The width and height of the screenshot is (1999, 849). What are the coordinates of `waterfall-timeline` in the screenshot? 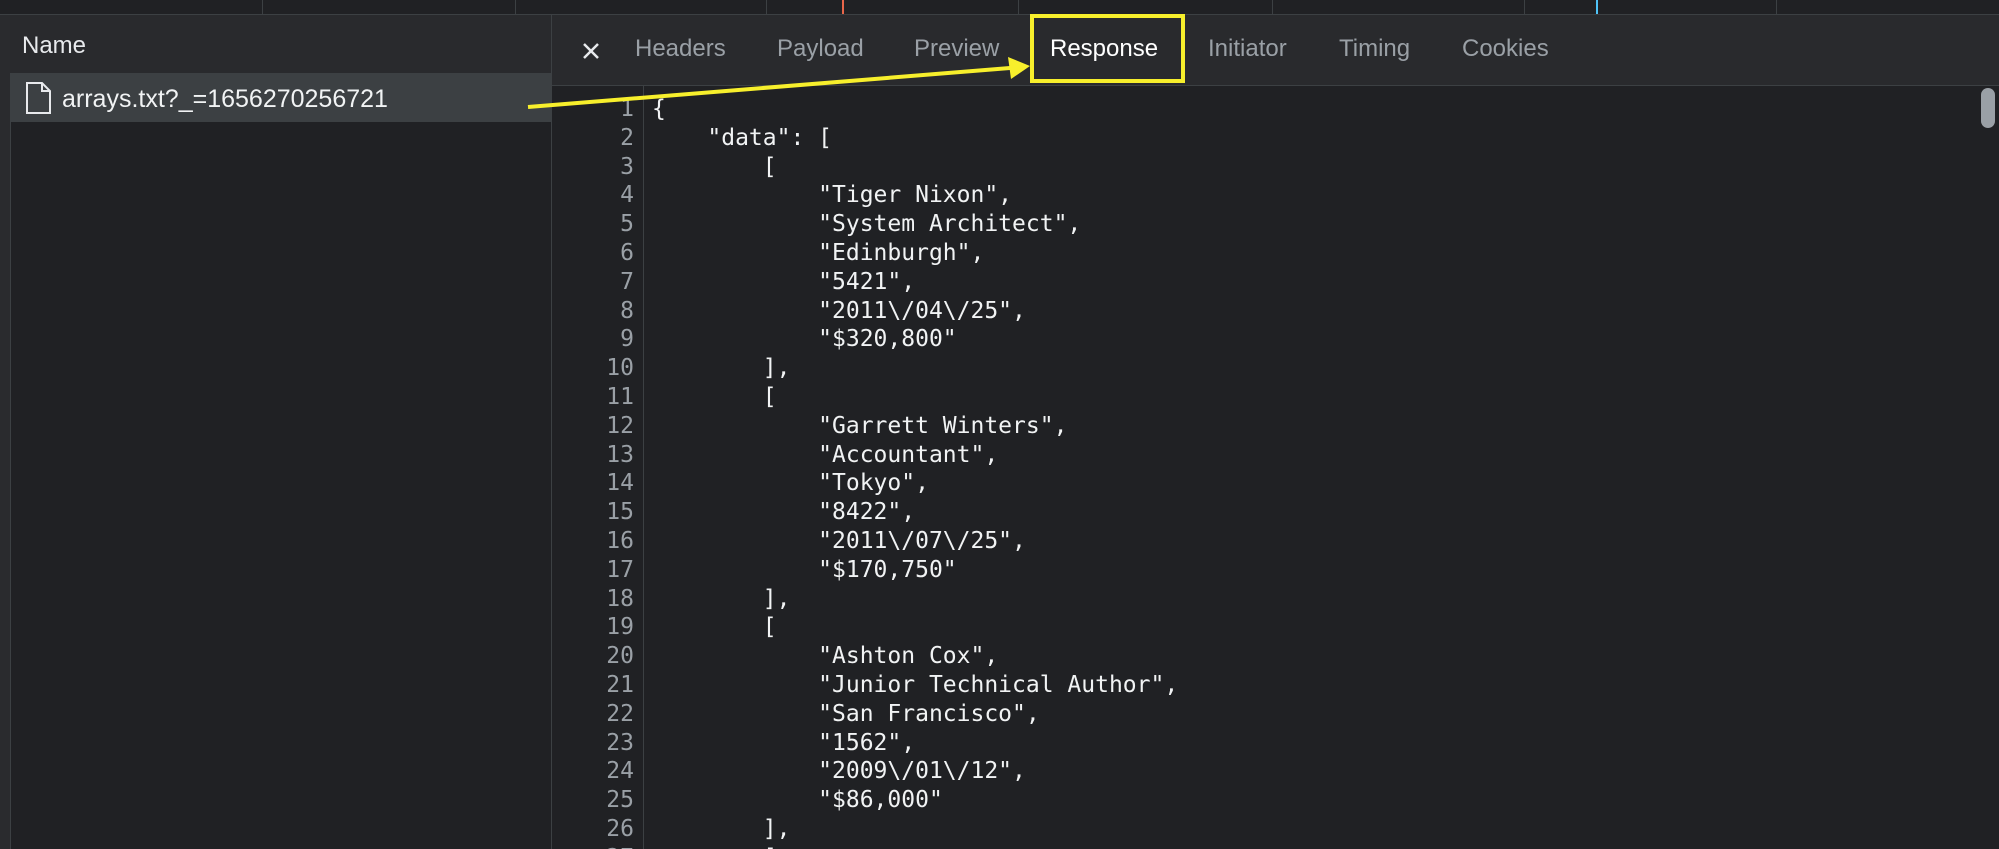 It's located at (999, 7).